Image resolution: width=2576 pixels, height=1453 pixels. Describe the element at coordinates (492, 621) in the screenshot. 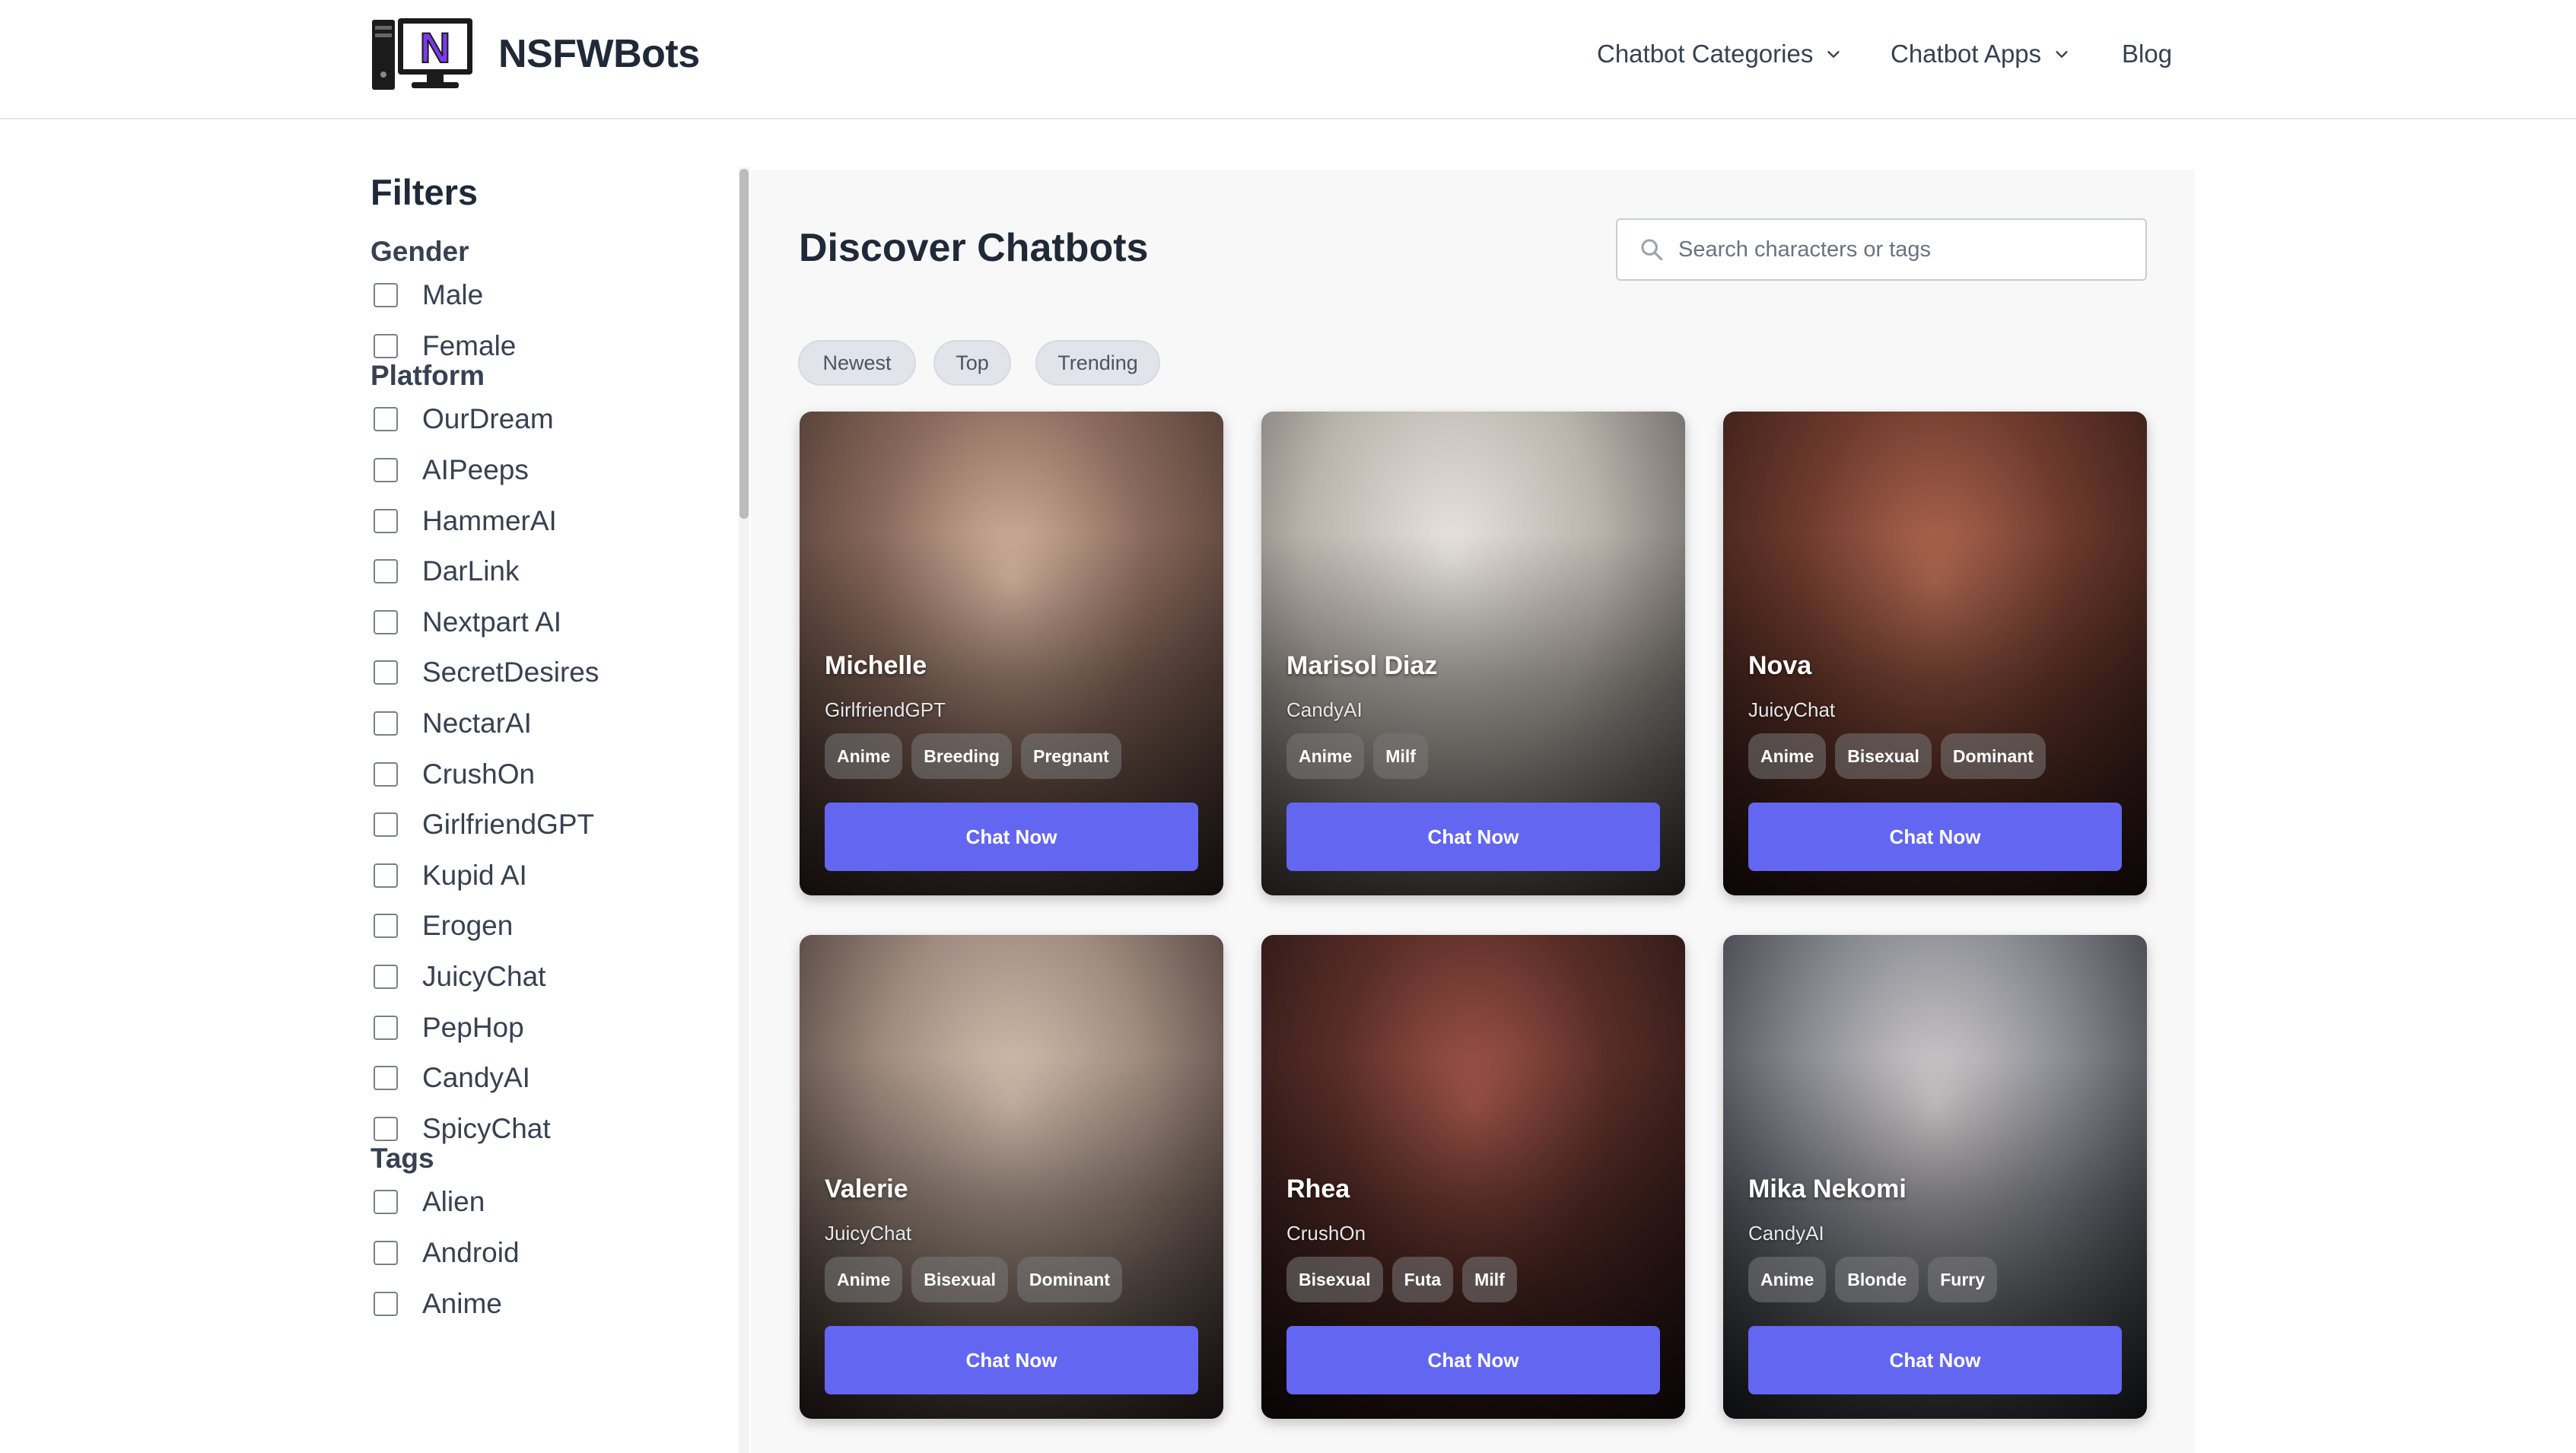

I see `option-label: Nextpart AI` at that location.